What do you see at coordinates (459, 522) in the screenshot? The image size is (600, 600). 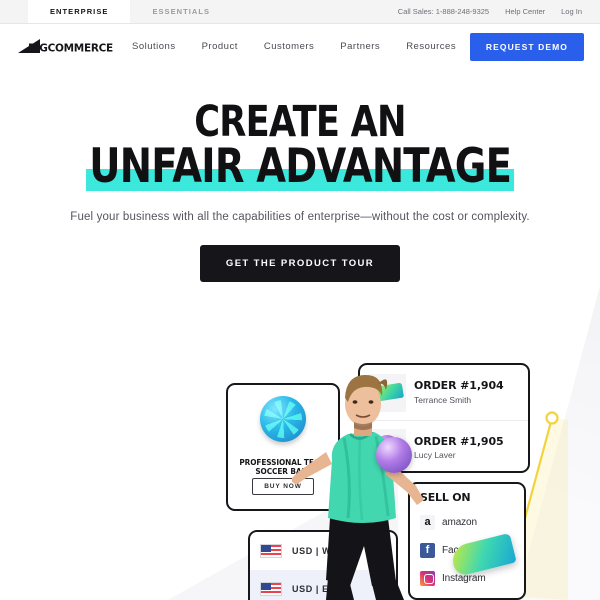 I see `sell-channel-label: amazon` at bounding box center [459, 522].